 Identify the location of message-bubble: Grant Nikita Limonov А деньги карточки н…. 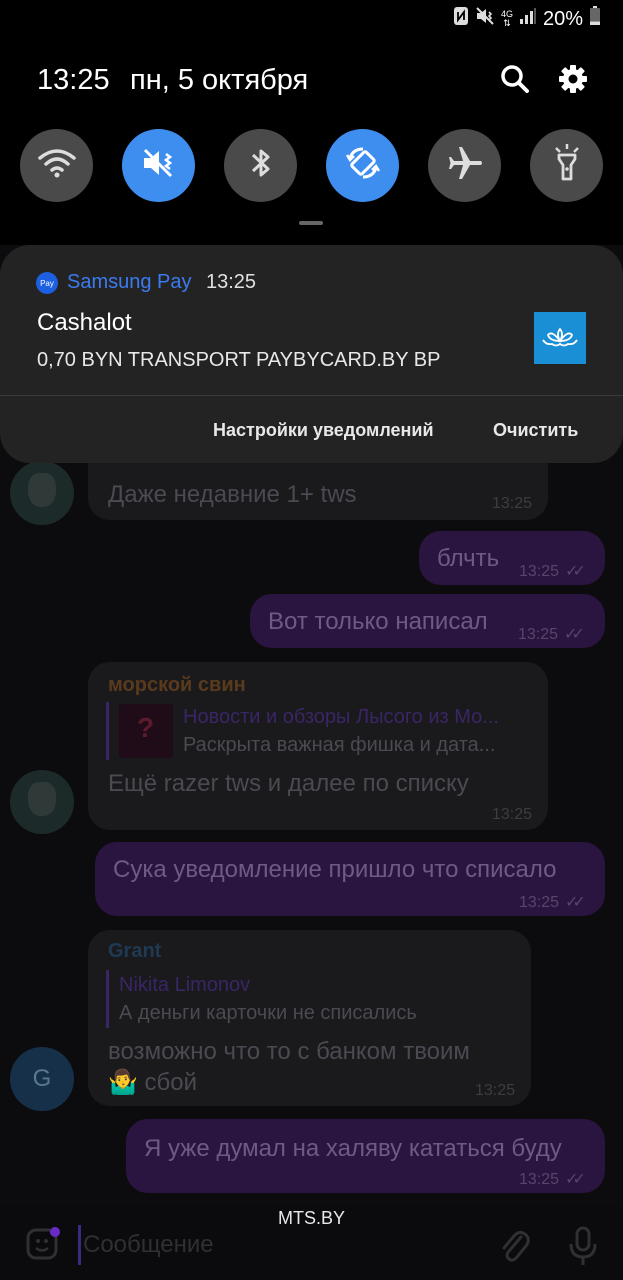
(309, 1018).